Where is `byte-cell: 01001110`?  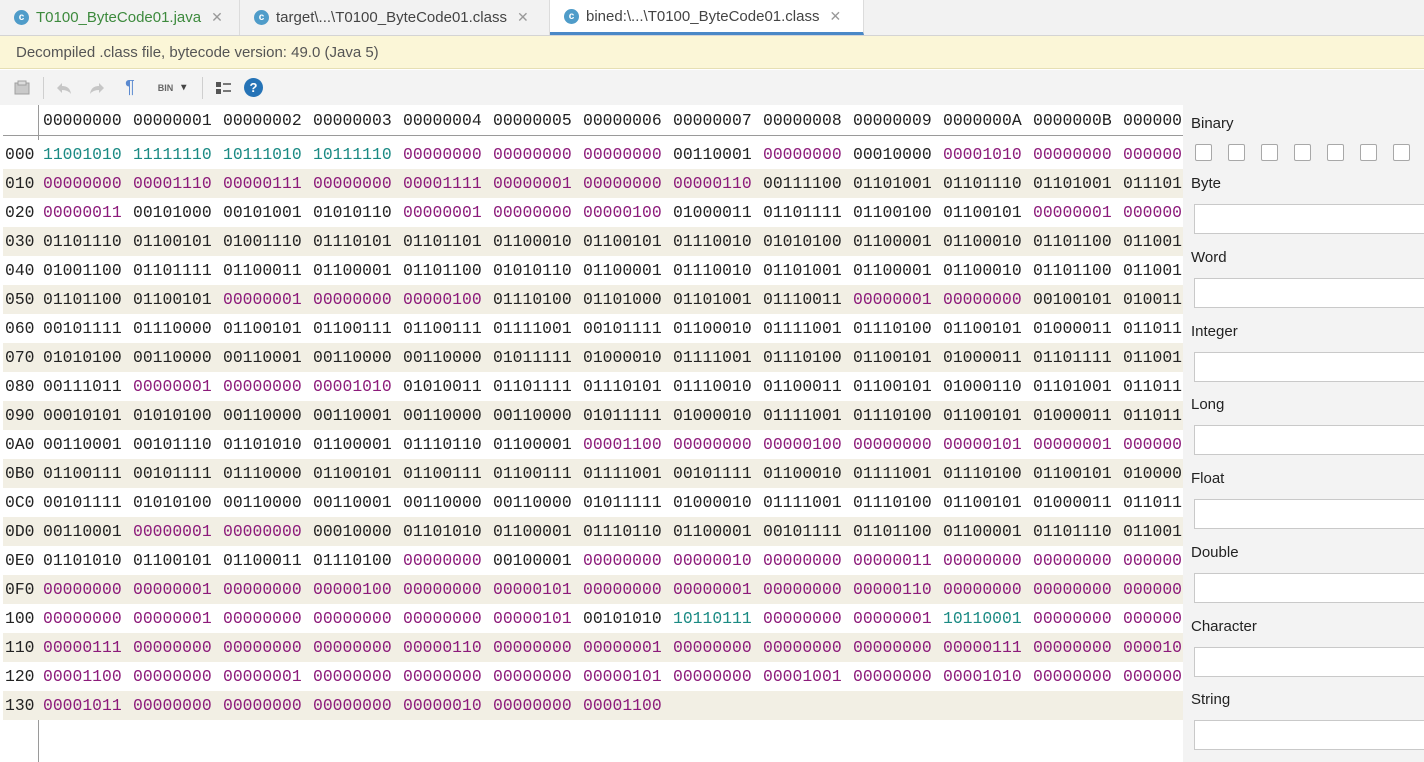
byte-cell: 01001110 is located at coordinates (262, 241).